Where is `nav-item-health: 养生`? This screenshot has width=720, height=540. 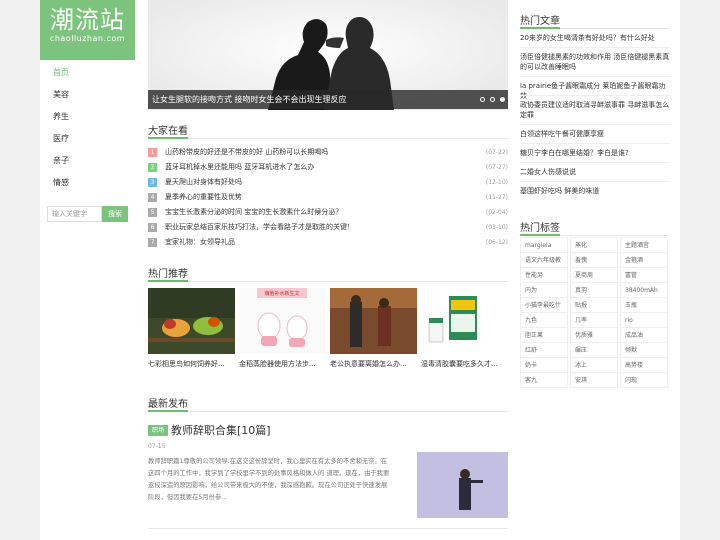 nav-item-health: 养生 is located at coordinates (61, 116).